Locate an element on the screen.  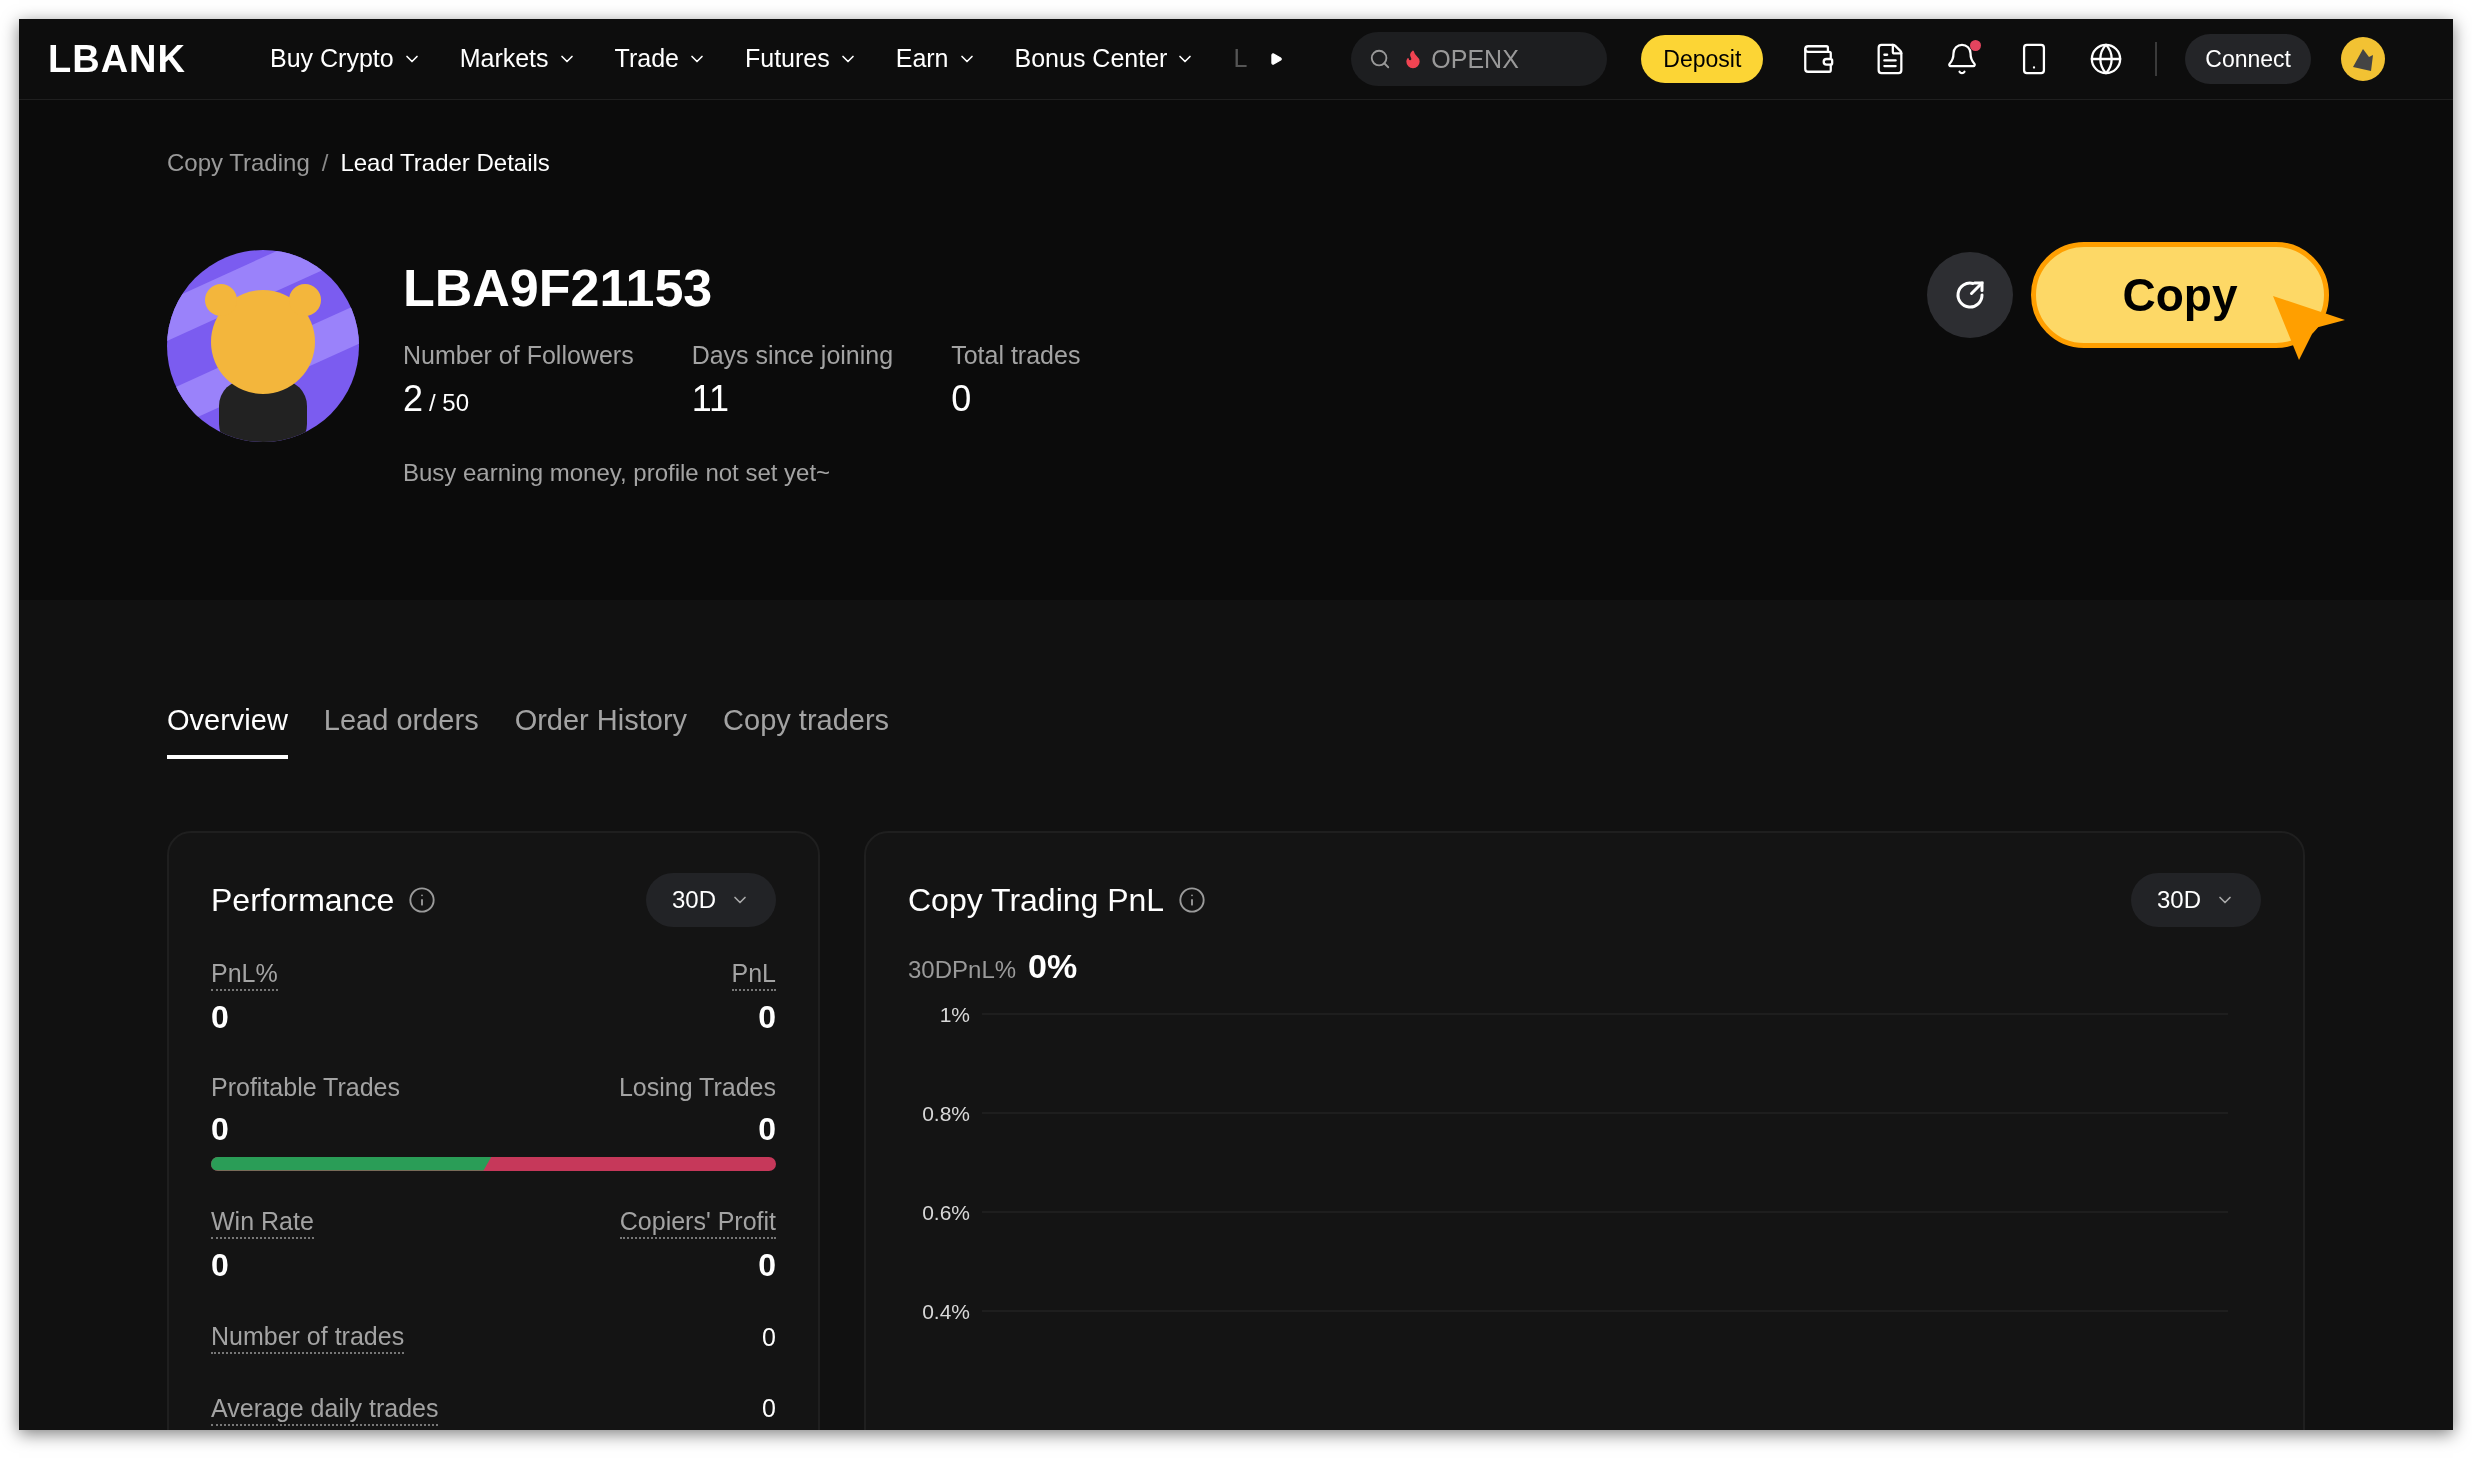
caret-right-icon is located at coordinates (1276, 59).